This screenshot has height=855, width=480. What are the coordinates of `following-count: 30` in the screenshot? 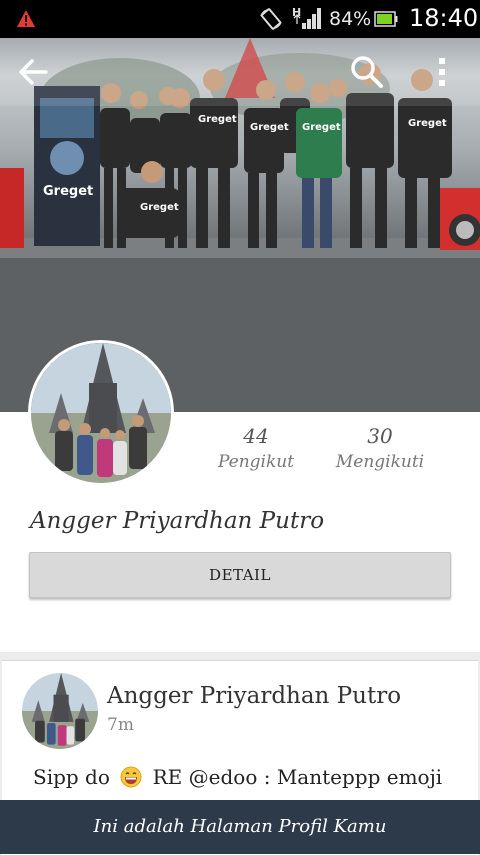 It's located at (380, 436).